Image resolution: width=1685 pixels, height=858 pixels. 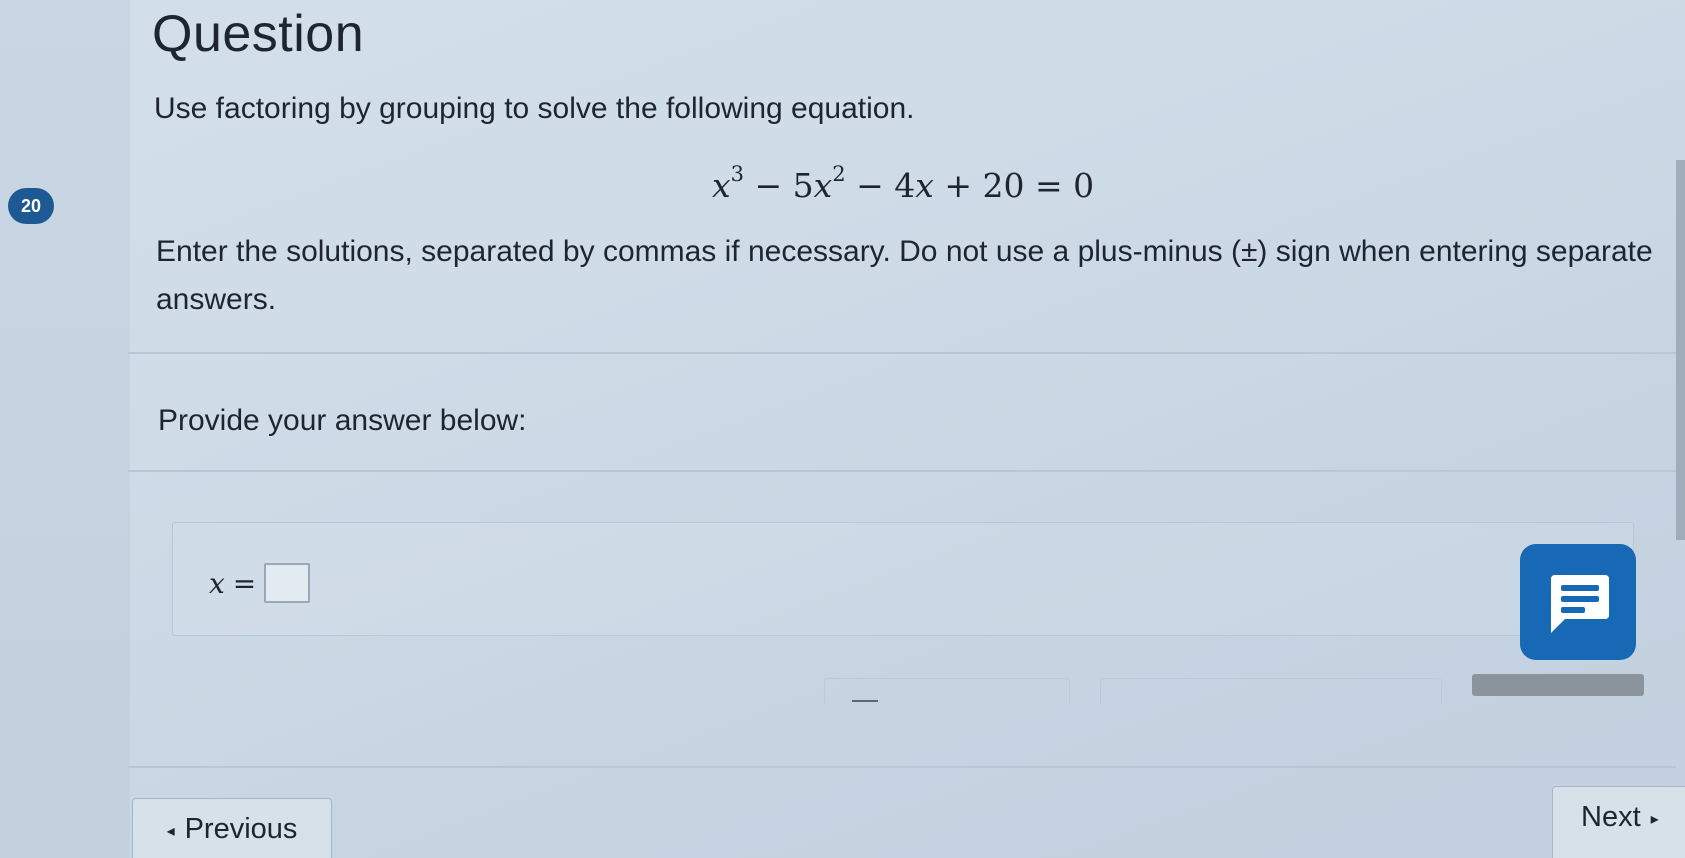 I want to click on chat-bubble-icon, so click(x=1580, y=604).